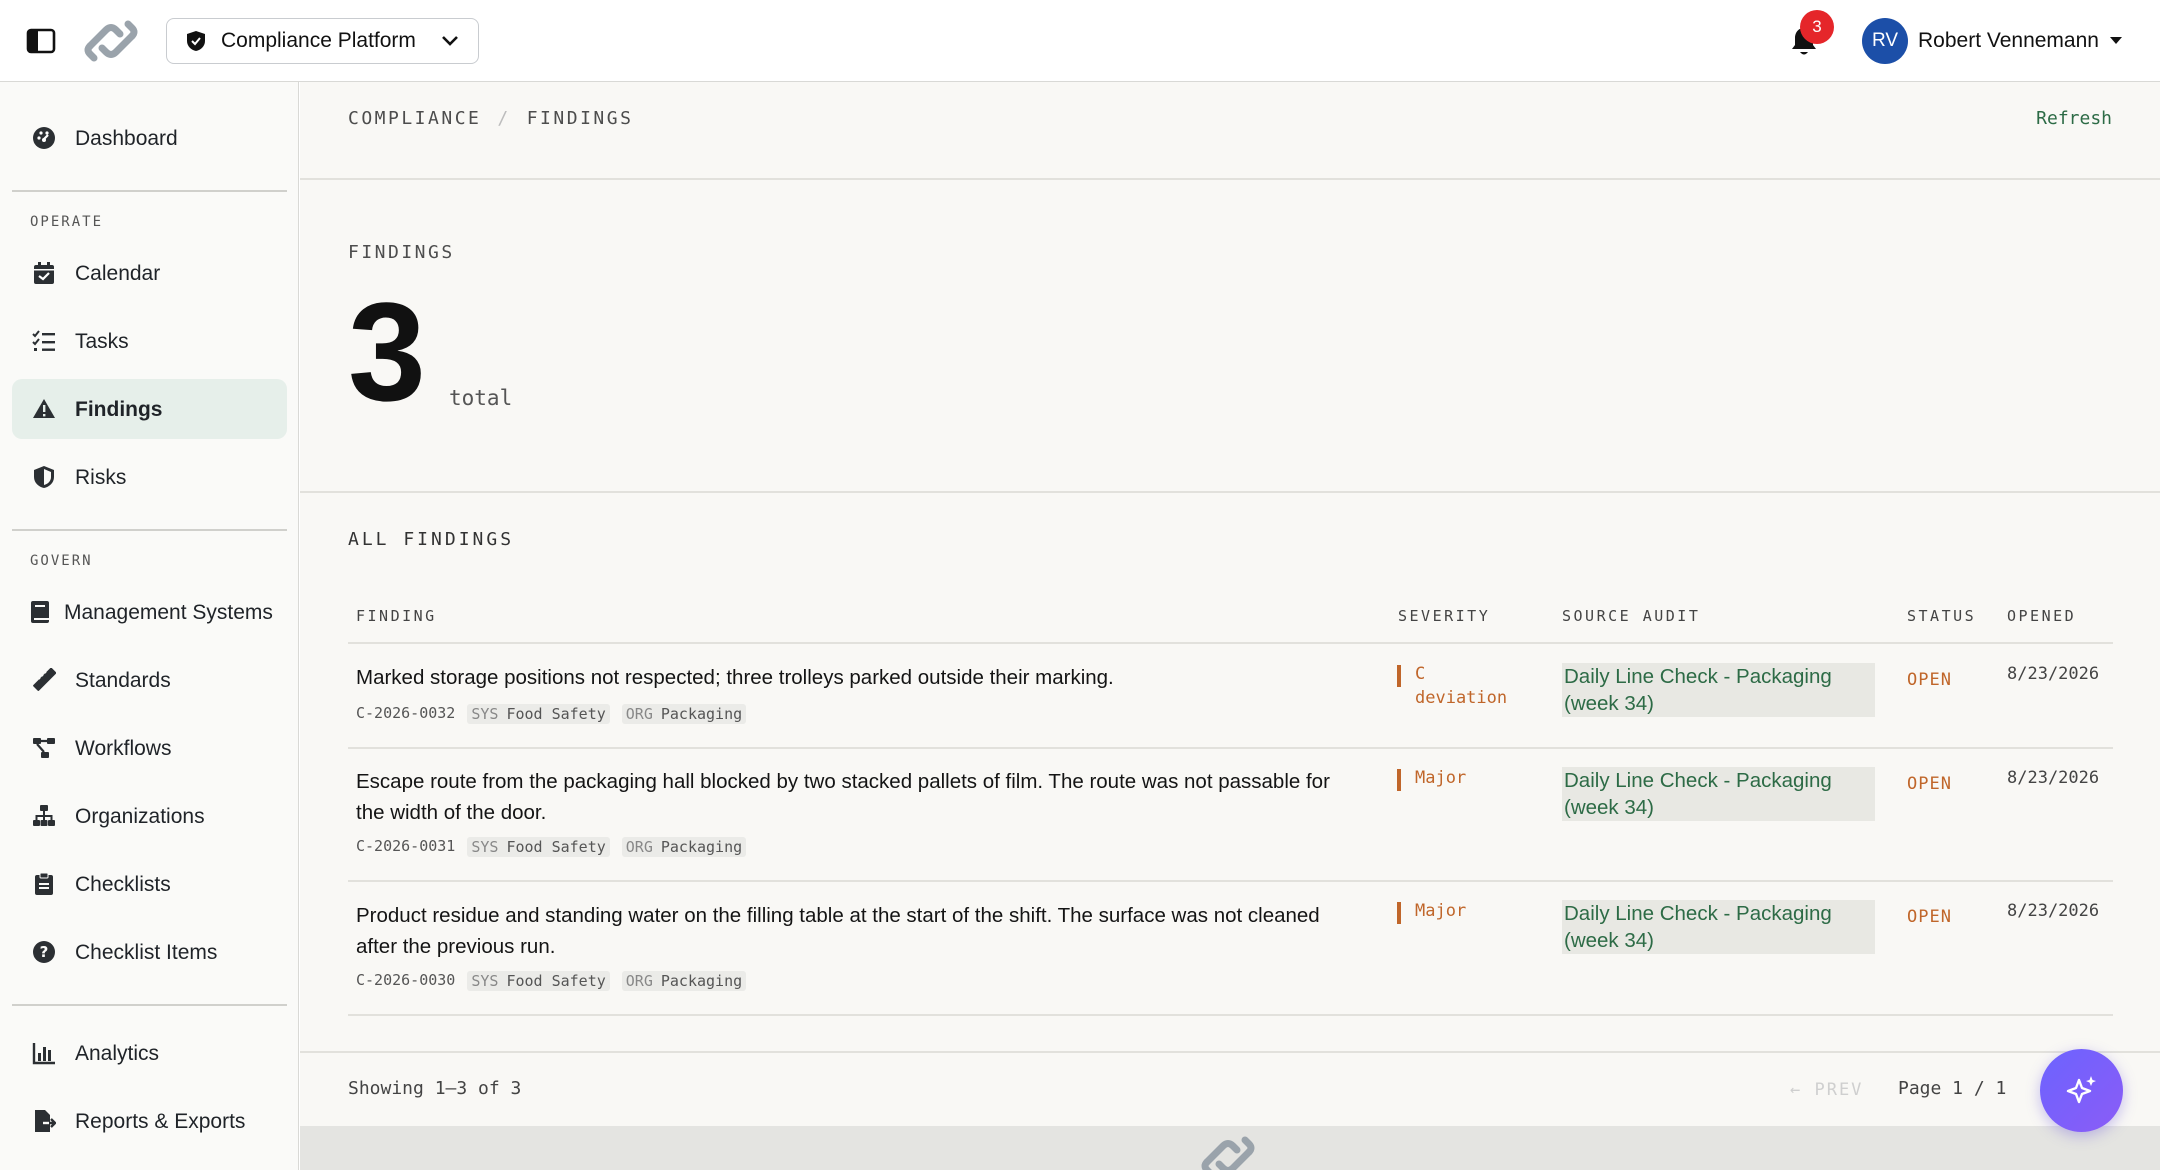 The width and height of the screenshot is (2160, 1170). What do you see at coordinates (44, 138) in the screenshot?
I see `dashboard-gauge-icon` at bounding box center [44, 138].